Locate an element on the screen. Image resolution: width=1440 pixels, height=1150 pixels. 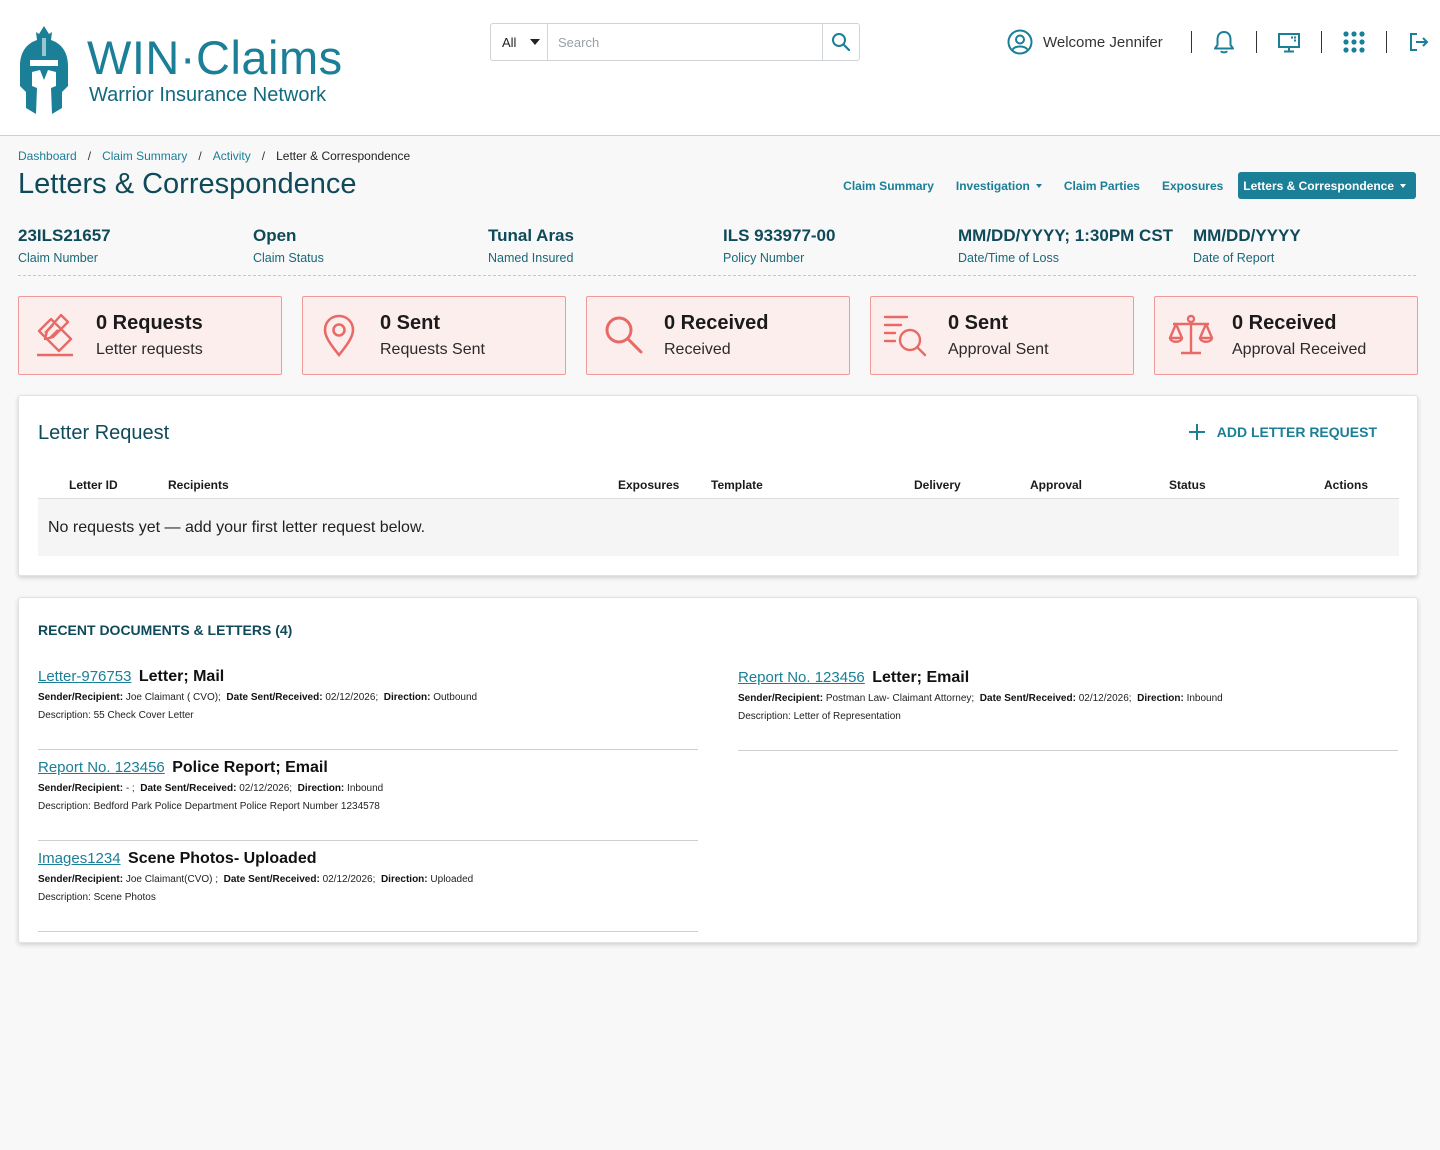
notifications-button is located at coordinates (1224, 42).